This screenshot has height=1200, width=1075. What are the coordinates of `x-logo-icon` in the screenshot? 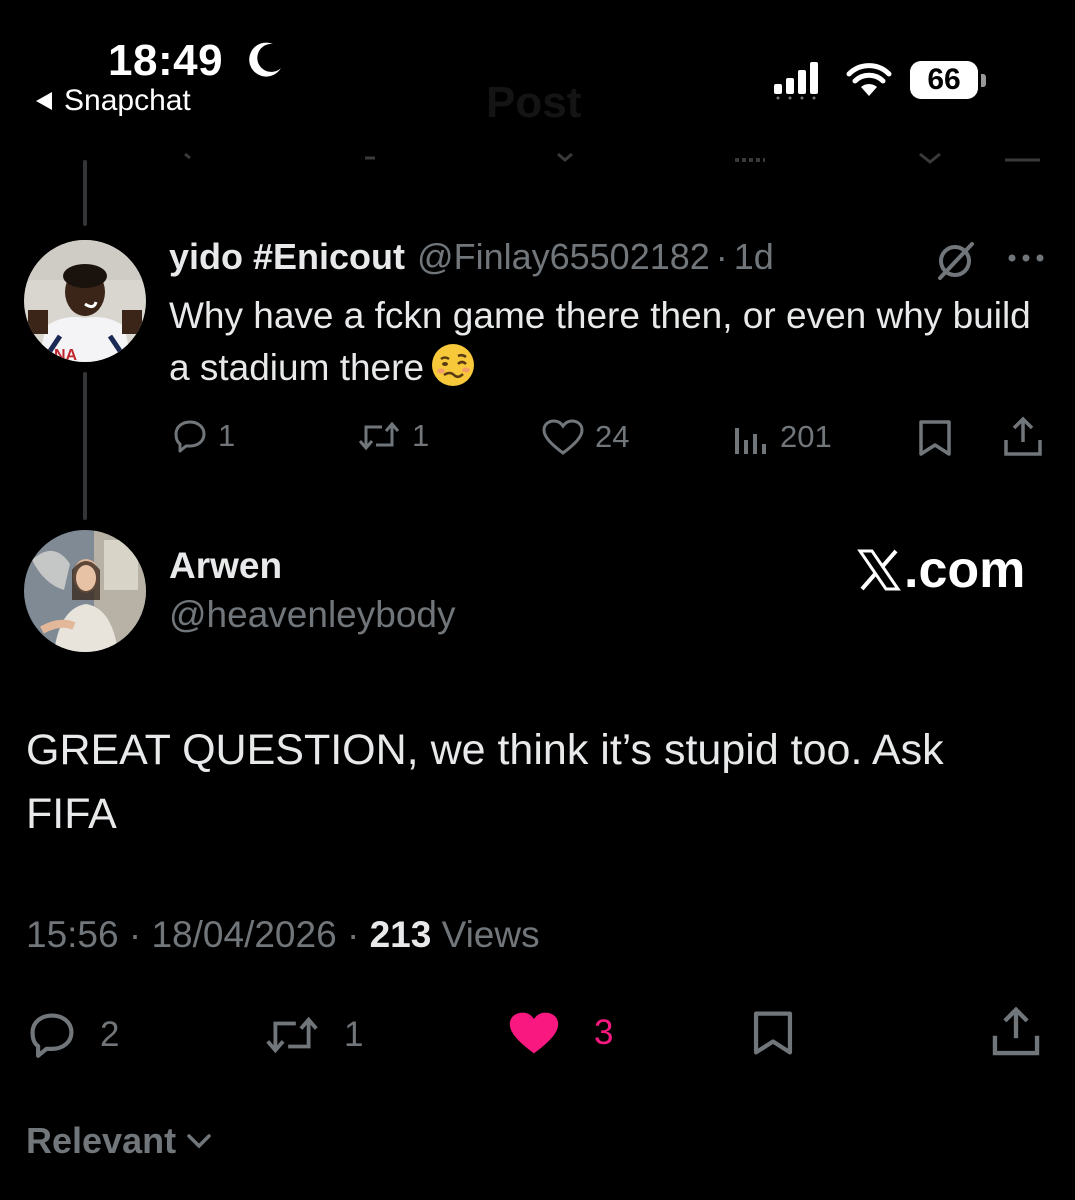 It's located at (879, 570).